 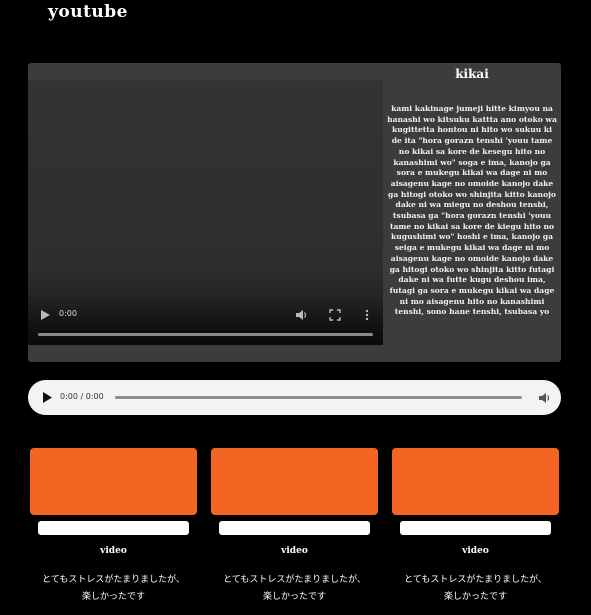 What do you see at coordinates (205, 334) in the screenshot?
I see `video-progress-bar` at bounding box center [205, 334].